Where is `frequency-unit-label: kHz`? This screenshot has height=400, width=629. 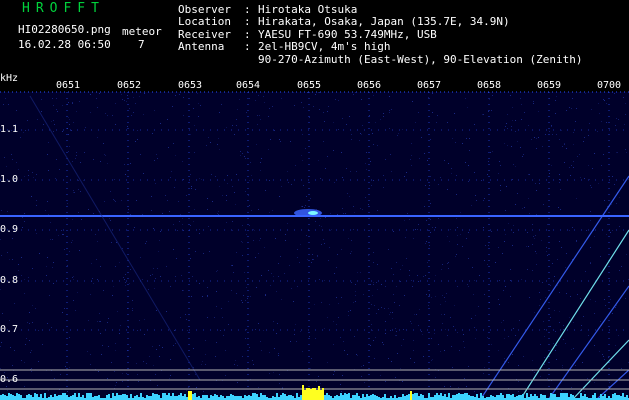
frequency-unit-label: kHz is located at coordinates (9, 78).